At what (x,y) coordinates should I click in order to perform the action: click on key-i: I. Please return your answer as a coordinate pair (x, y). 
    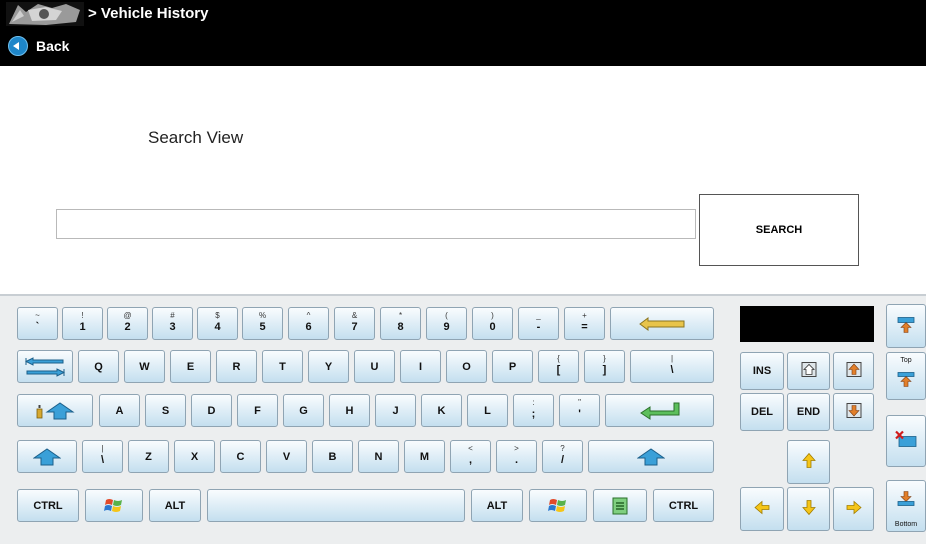
    Looking at the image, I should click on (420, 366).